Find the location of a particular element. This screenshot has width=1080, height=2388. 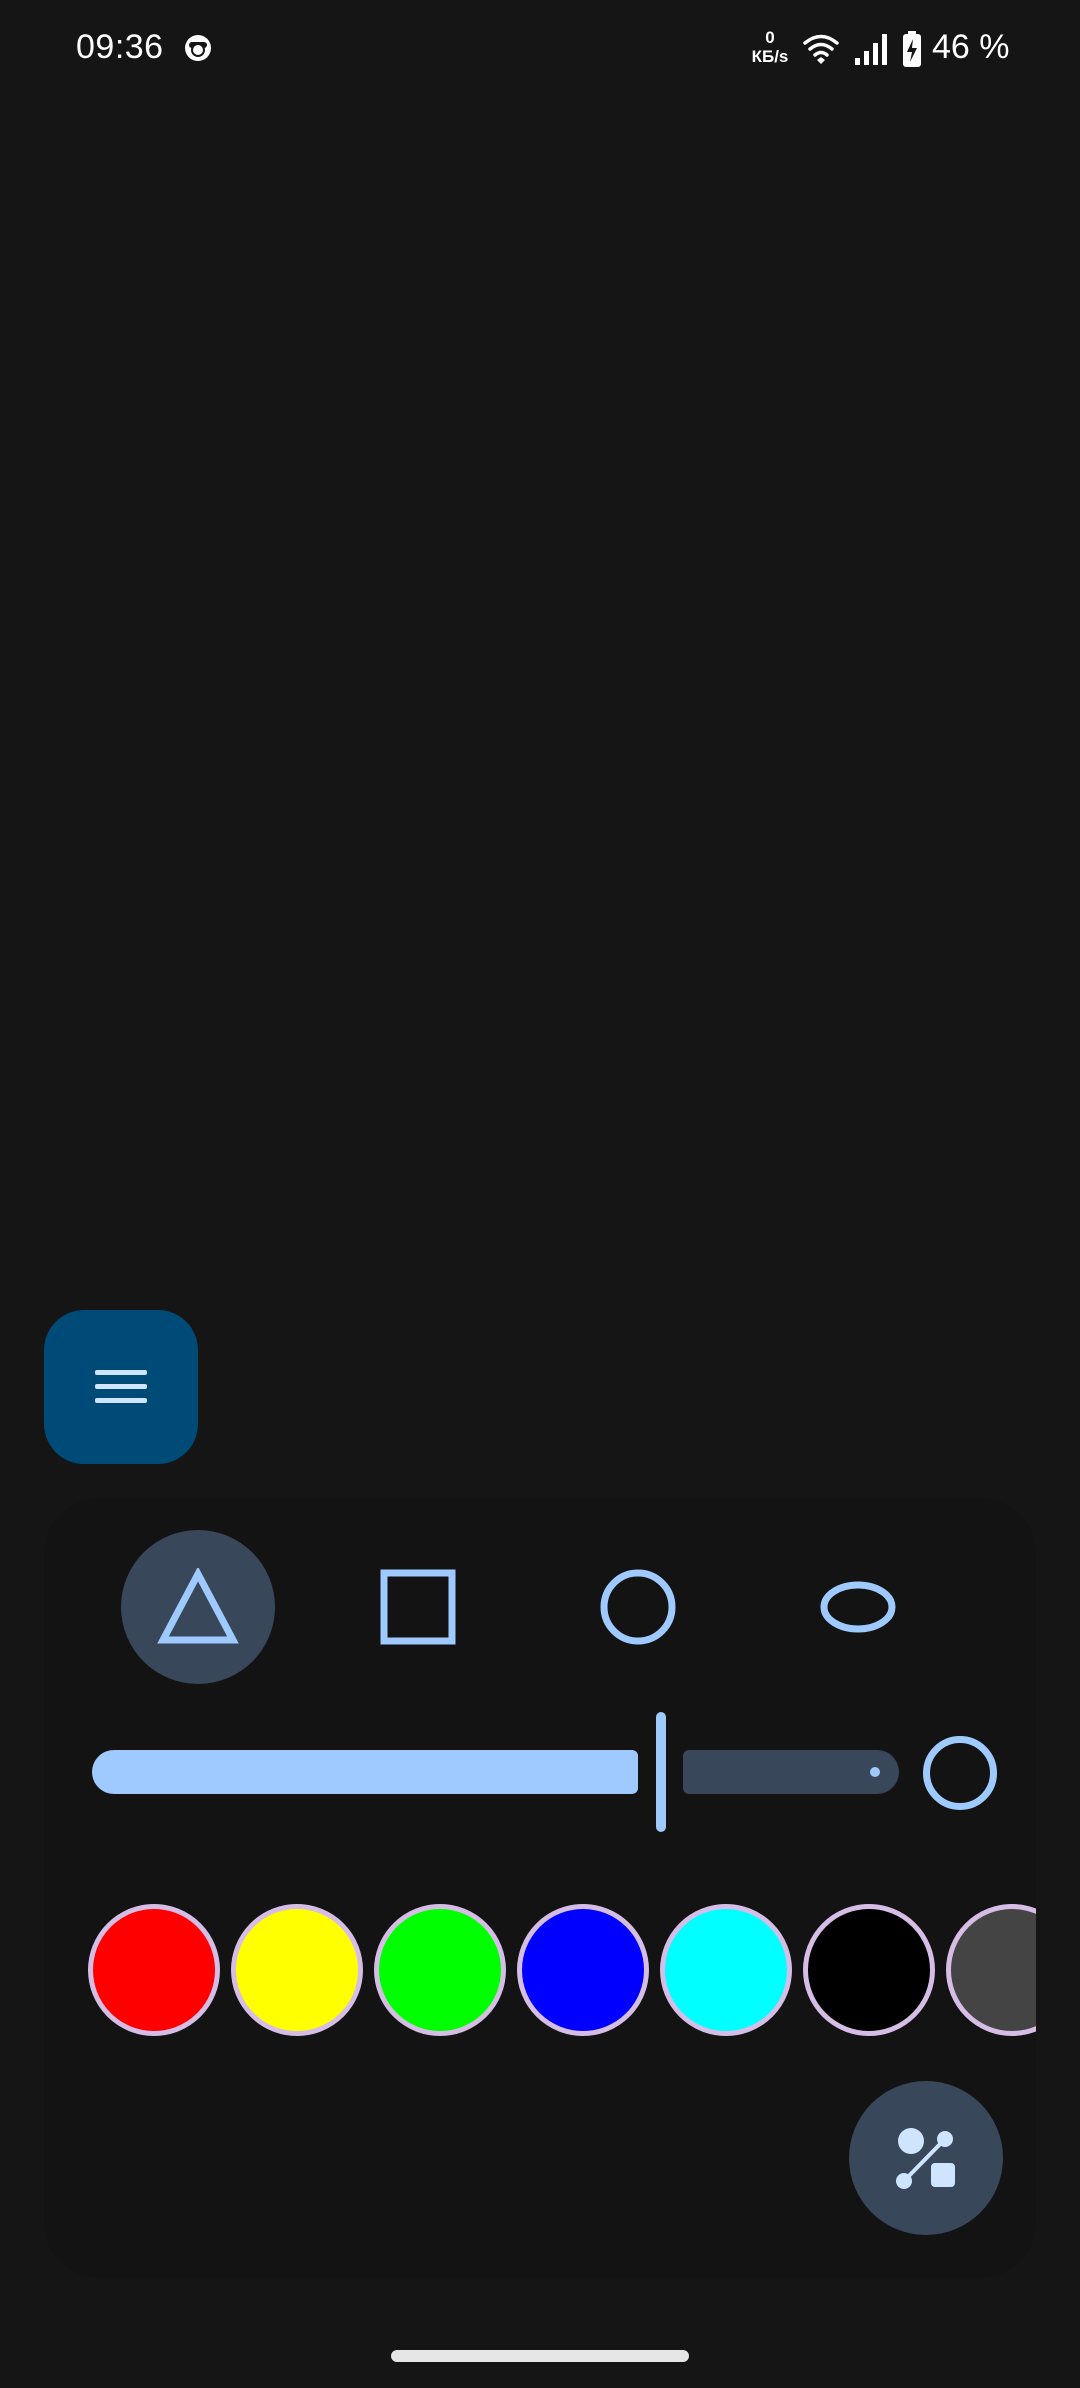

shapes-tool-button is located at coordinates (926, 2158).